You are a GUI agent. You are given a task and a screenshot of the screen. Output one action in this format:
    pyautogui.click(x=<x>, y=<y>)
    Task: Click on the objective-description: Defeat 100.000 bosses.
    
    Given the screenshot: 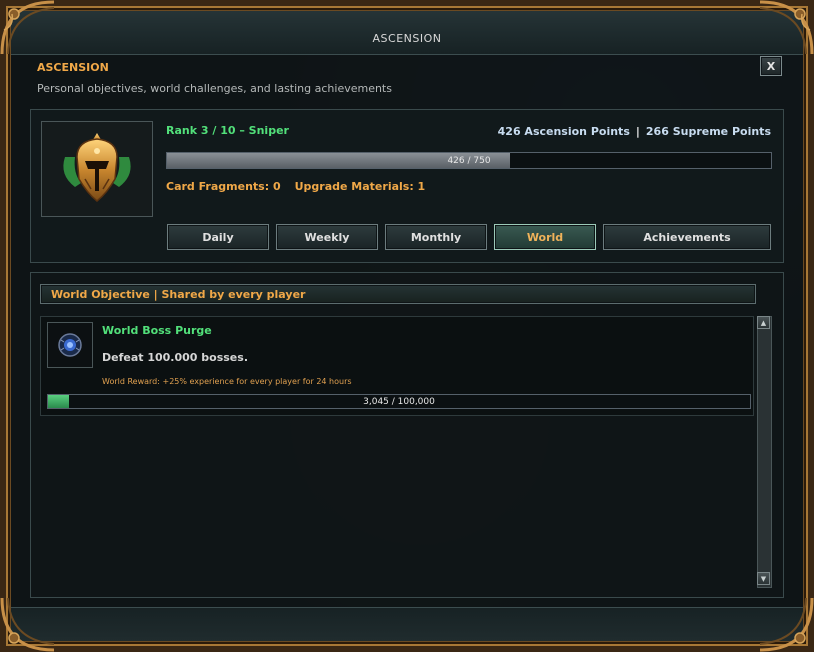 What is the action you would take?
    pyautogui.click(x=175, y=357)
    